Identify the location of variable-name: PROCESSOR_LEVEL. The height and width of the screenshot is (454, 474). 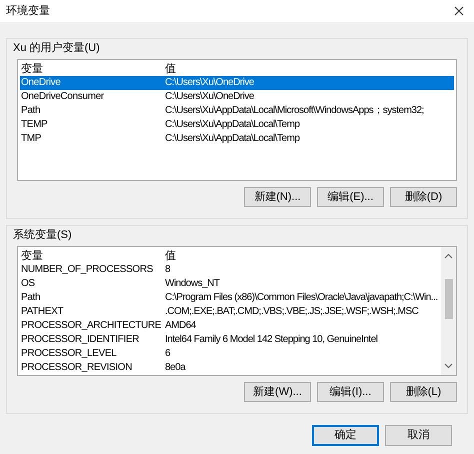
(69, 354).